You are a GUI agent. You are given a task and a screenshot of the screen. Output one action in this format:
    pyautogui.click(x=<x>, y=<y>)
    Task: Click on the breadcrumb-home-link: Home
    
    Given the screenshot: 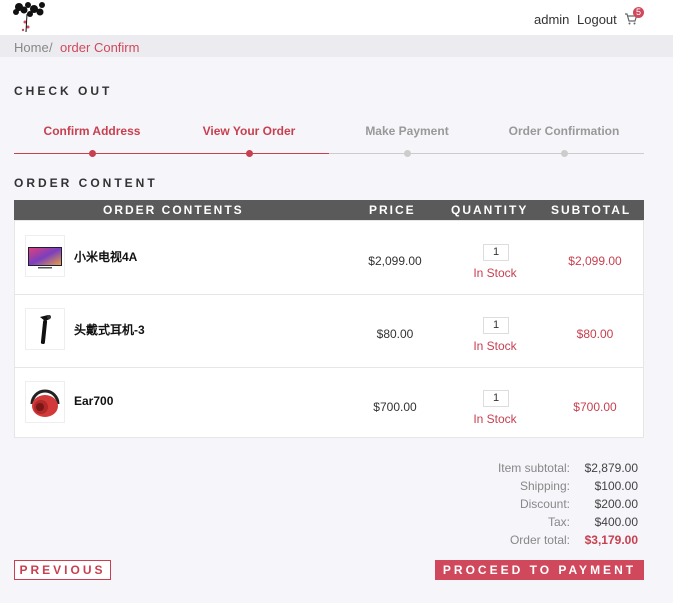 What is the action you would take?
    pyautogui.click(x=31, y=47)
    